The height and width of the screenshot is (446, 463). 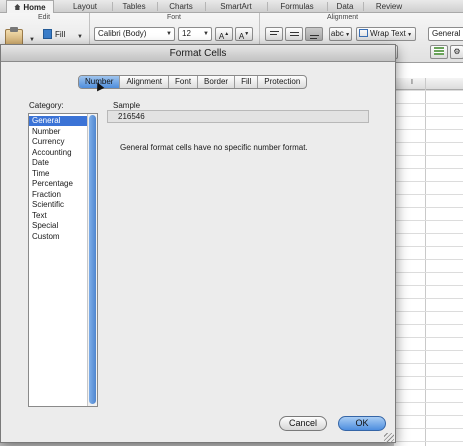 I want to click on category-item-custom: Custom, so click(x=58, y=237).